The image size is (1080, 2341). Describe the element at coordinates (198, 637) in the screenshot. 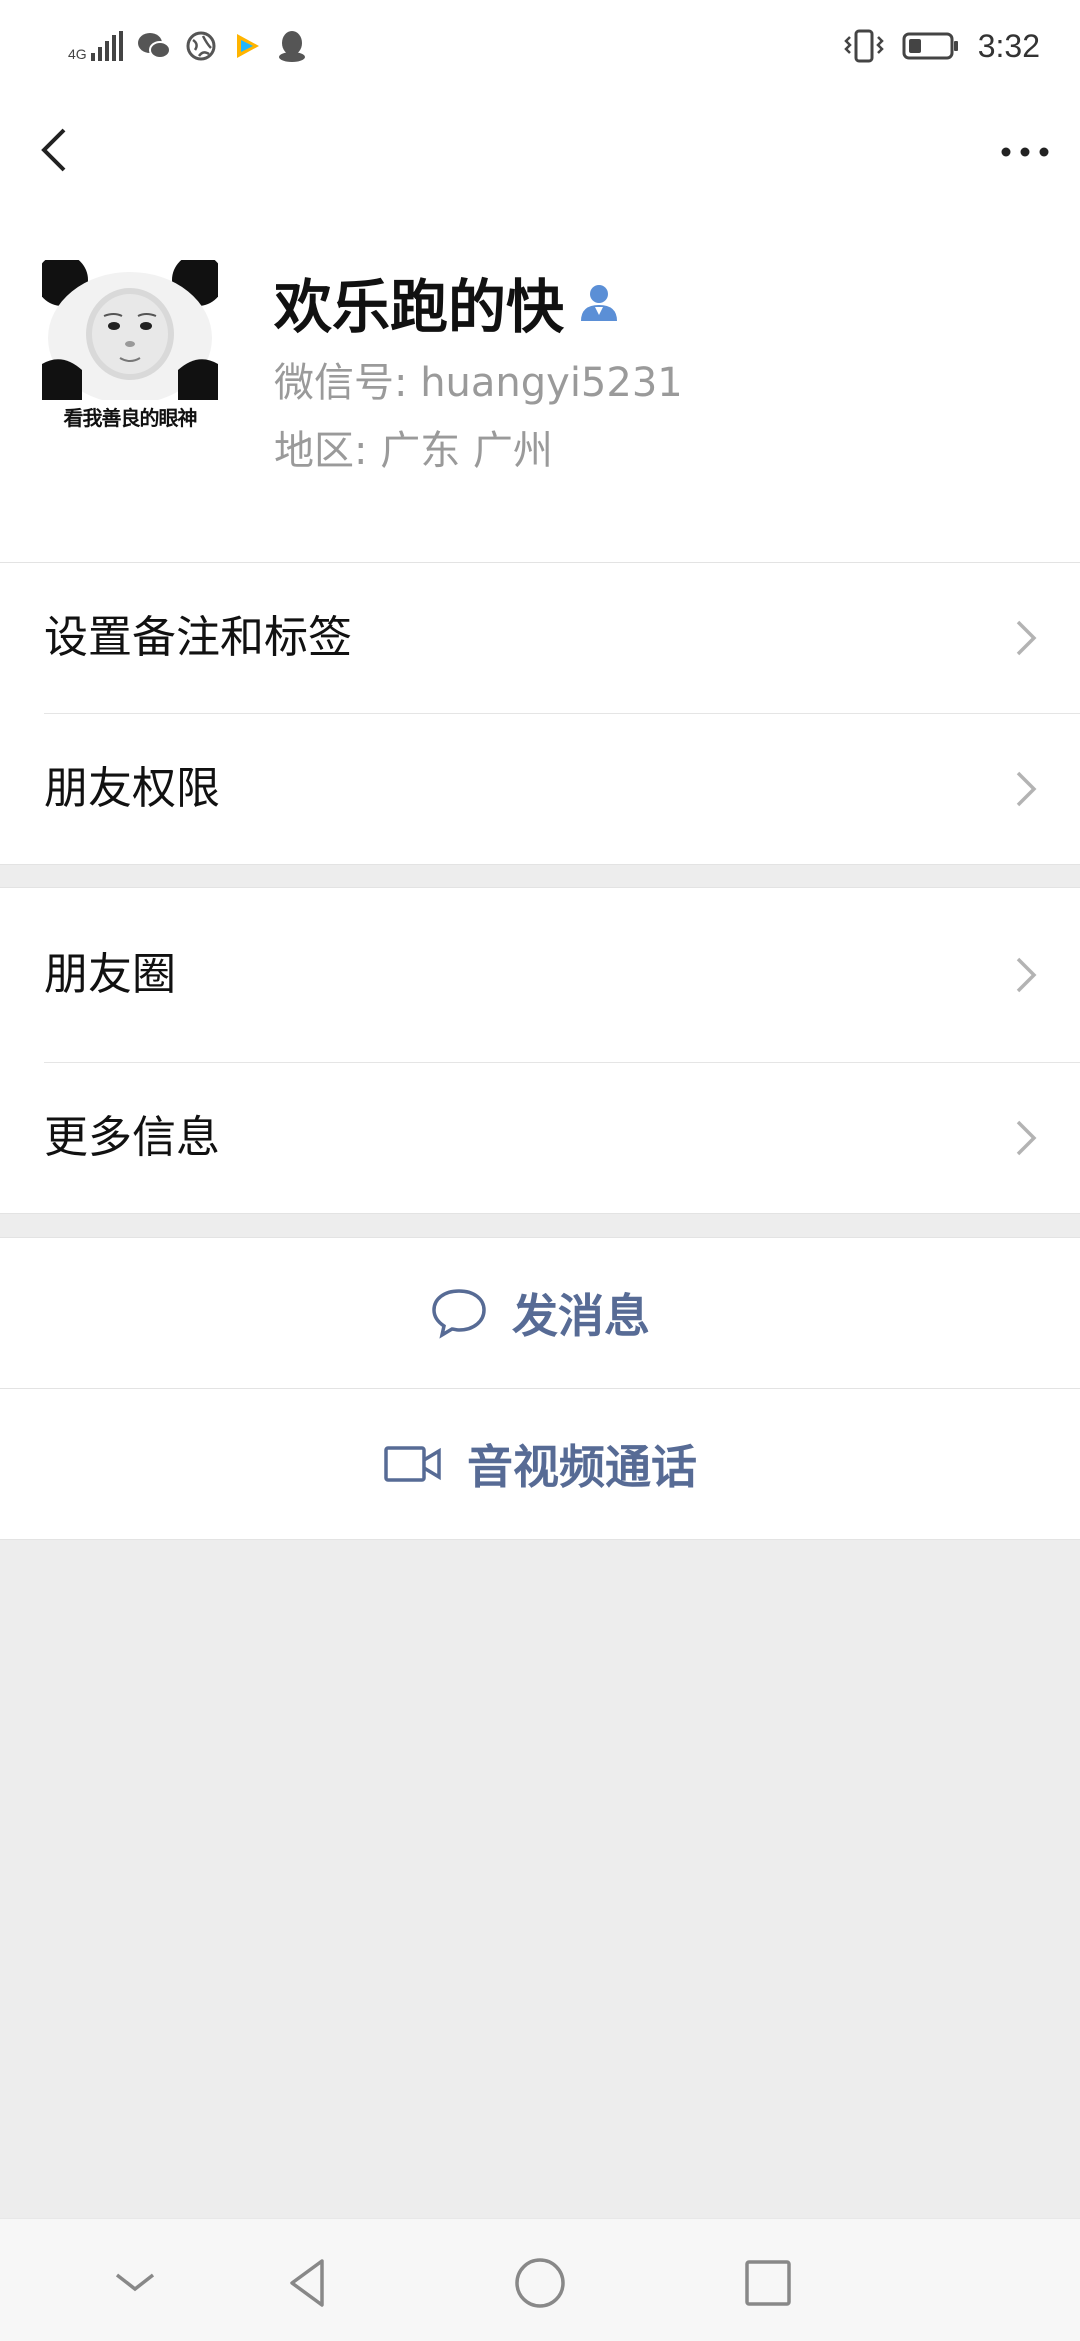

I see `row-label: 设置备注和标签` at that location.